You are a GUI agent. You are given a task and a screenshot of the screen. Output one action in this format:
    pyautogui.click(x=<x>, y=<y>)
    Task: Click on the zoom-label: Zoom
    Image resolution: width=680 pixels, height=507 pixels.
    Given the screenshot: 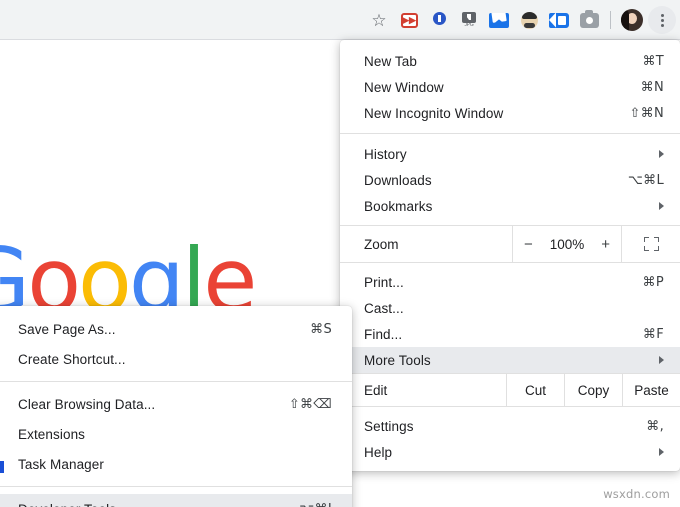 What is the action you would take?
    pyautogui.click(x=381, y=244)
    